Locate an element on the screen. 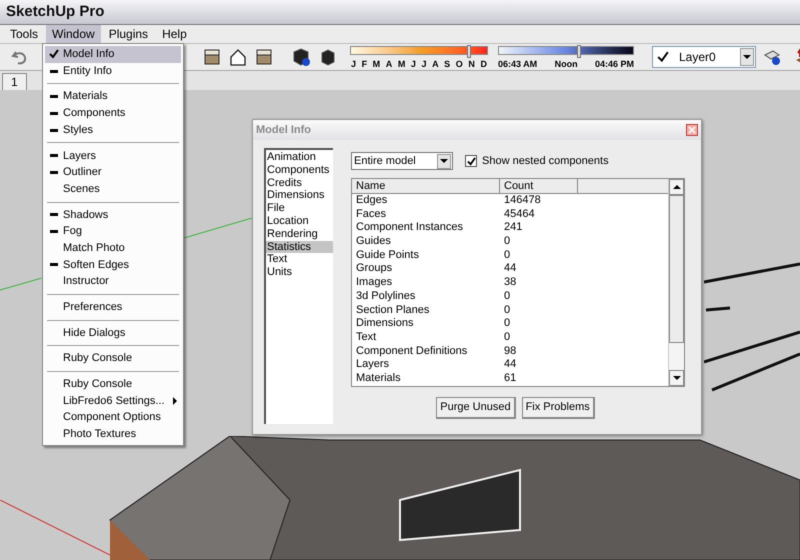 The width and height of the screenshot is (800, 560). table-cell-text: 241 is located at coordinates (513, 228).